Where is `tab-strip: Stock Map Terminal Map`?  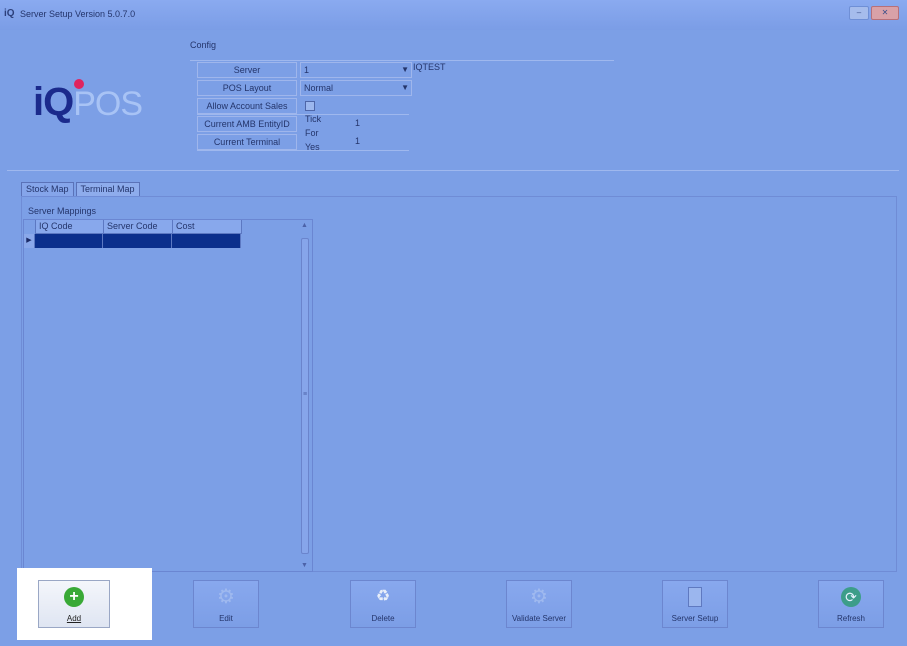 tab-strip: Stock Map Terminal Map is located at coordinates (81, 189).